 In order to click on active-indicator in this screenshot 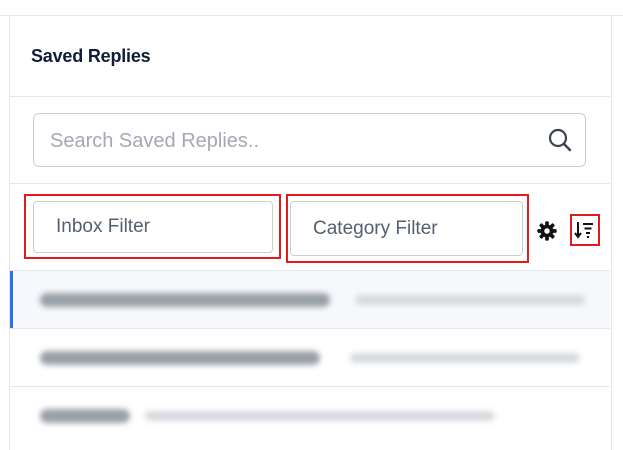, I will do `click(11, 299)`.